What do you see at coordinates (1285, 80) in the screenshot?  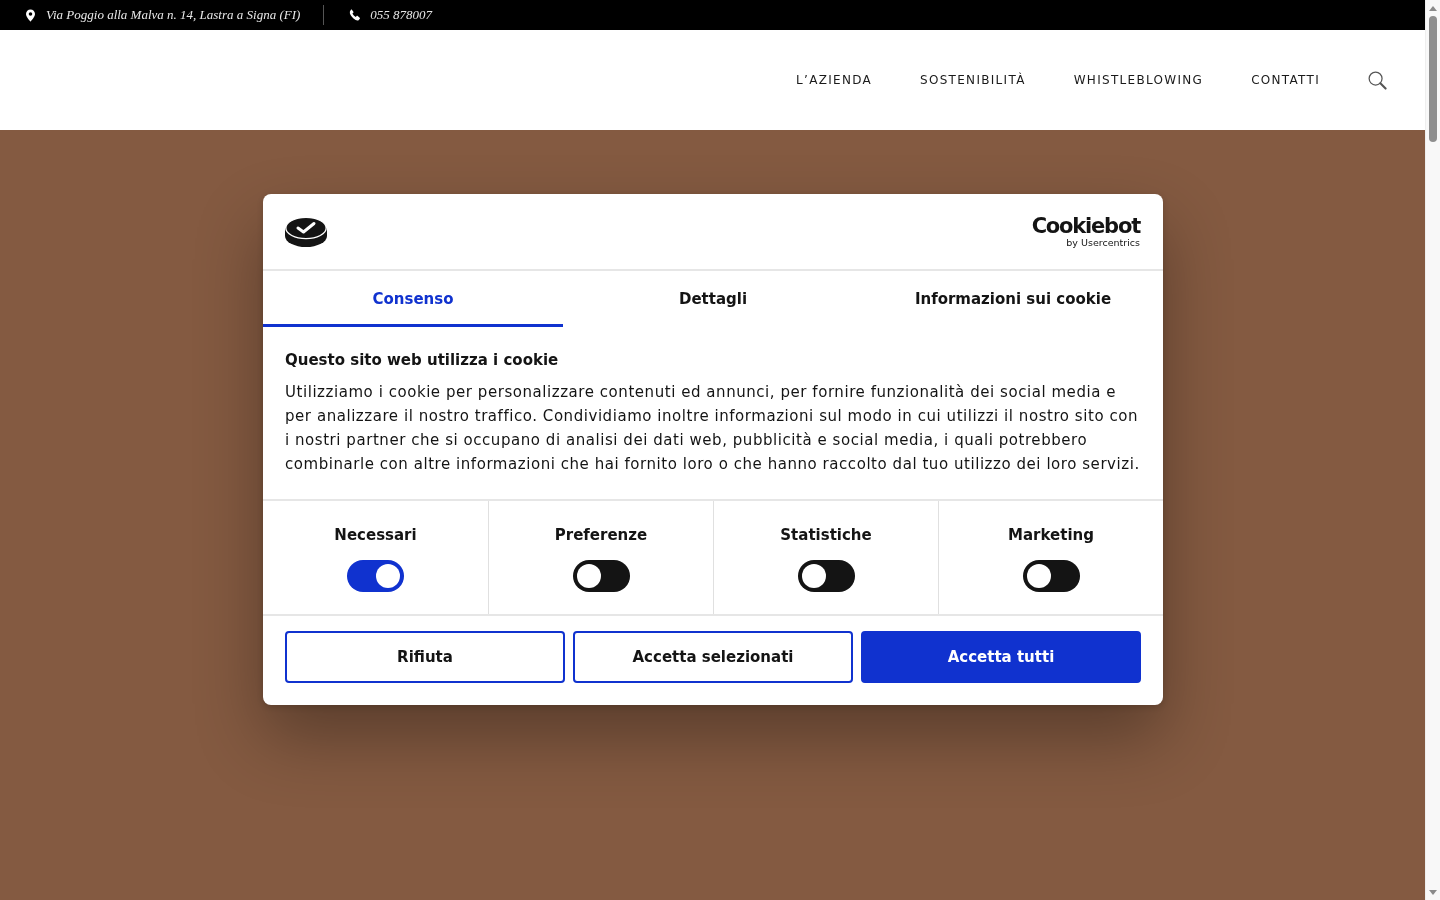 I see `nav-link: CONTATTI` at bounding box center [1285, 80].